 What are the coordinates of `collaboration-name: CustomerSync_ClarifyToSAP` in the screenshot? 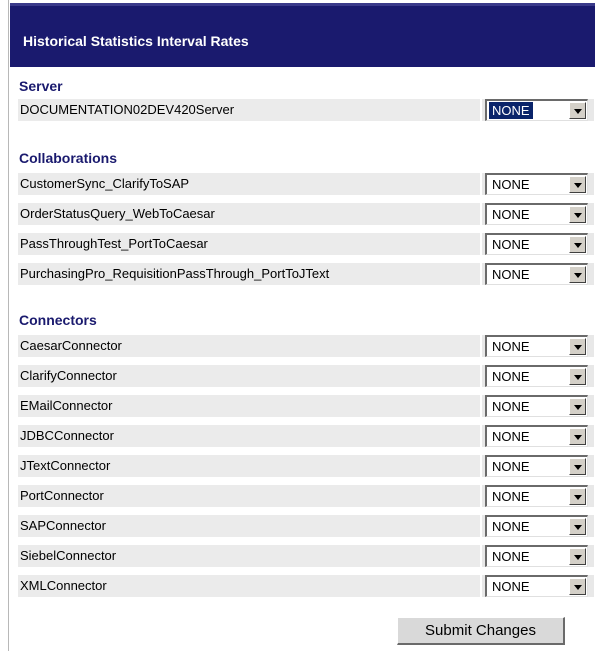 It's located at (249, 184).